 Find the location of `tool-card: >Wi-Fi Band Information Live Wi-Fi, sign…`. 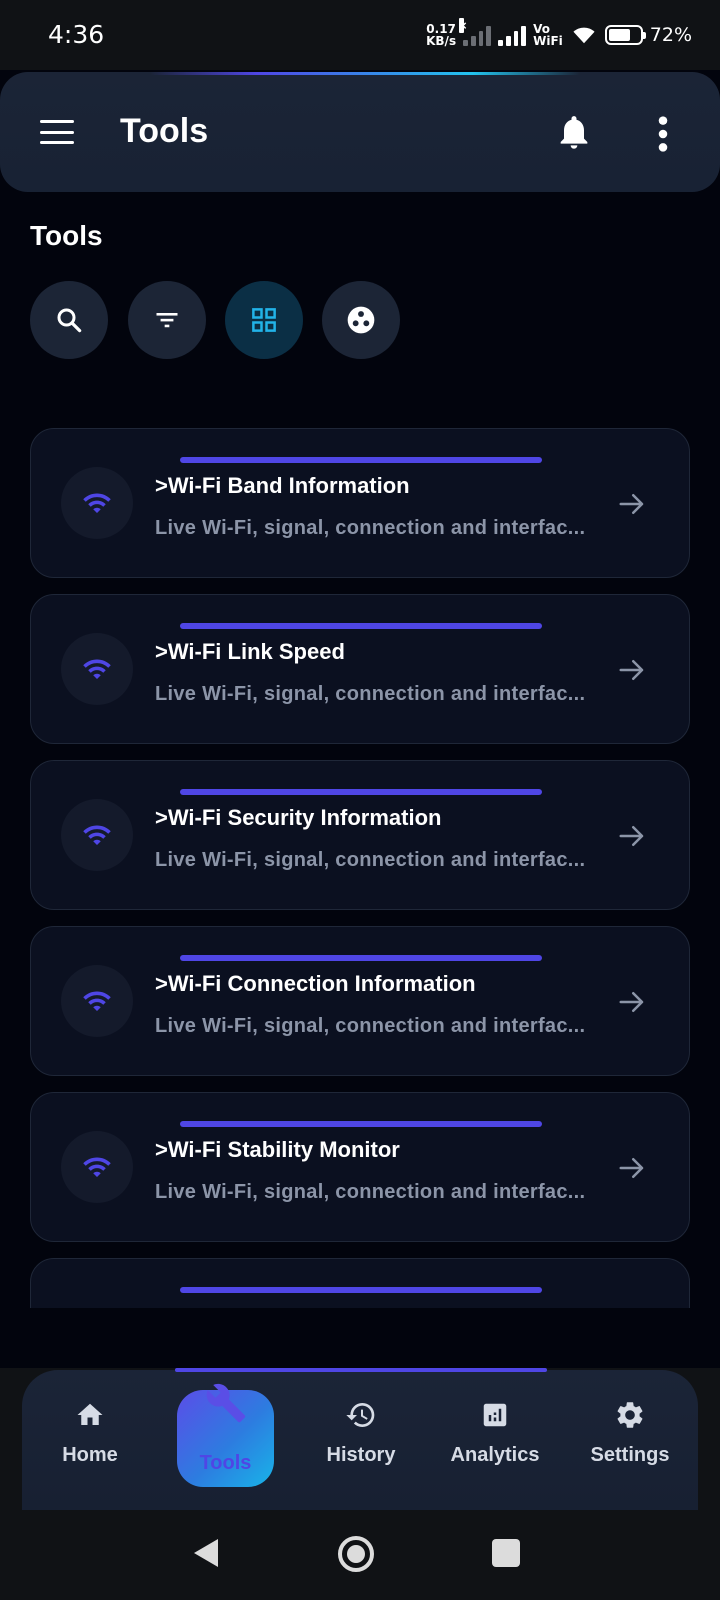

tool-card: >Wi-Fi Band Information Live Wi-Fi, sign… is located at coordinates (360, 503).